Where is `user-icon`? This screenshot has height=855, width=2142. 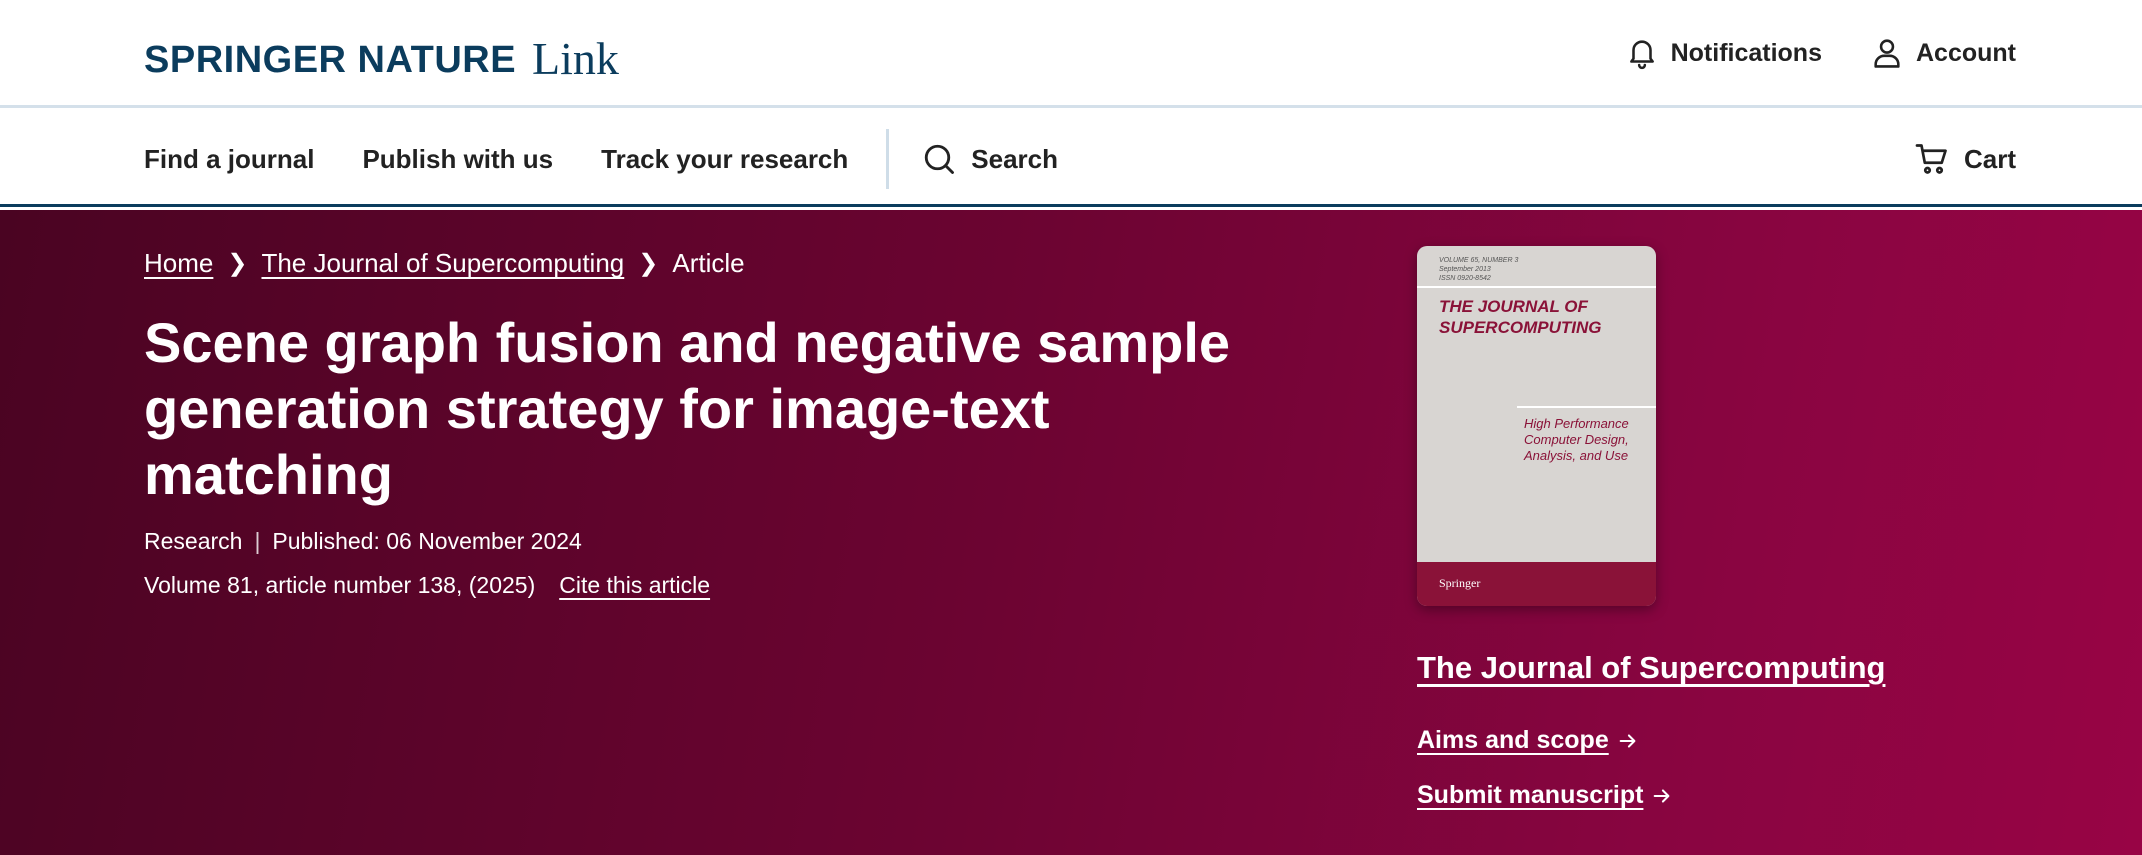 user-icon is located at coordinates (1887, 53).